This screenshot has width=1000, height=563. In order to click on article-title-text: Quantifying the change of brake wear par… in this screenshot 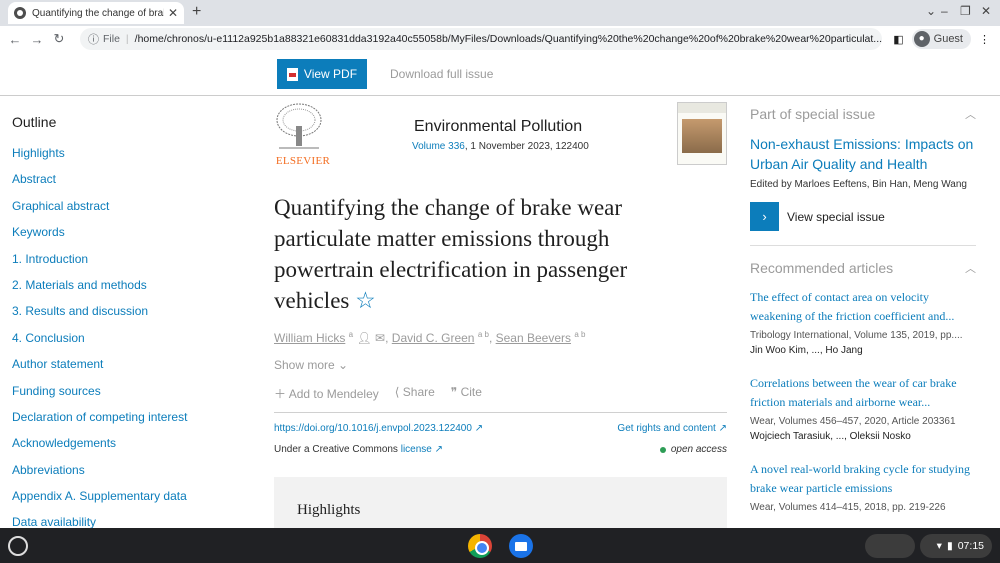, I will do `click(451, 254)`.